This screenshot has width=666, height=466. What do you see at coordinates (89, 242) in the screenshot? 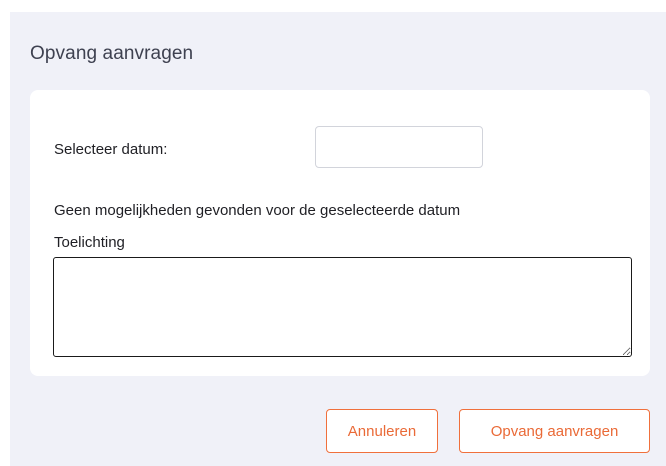
I see `note-label: Toelichting` at bounding box center [89, 242].